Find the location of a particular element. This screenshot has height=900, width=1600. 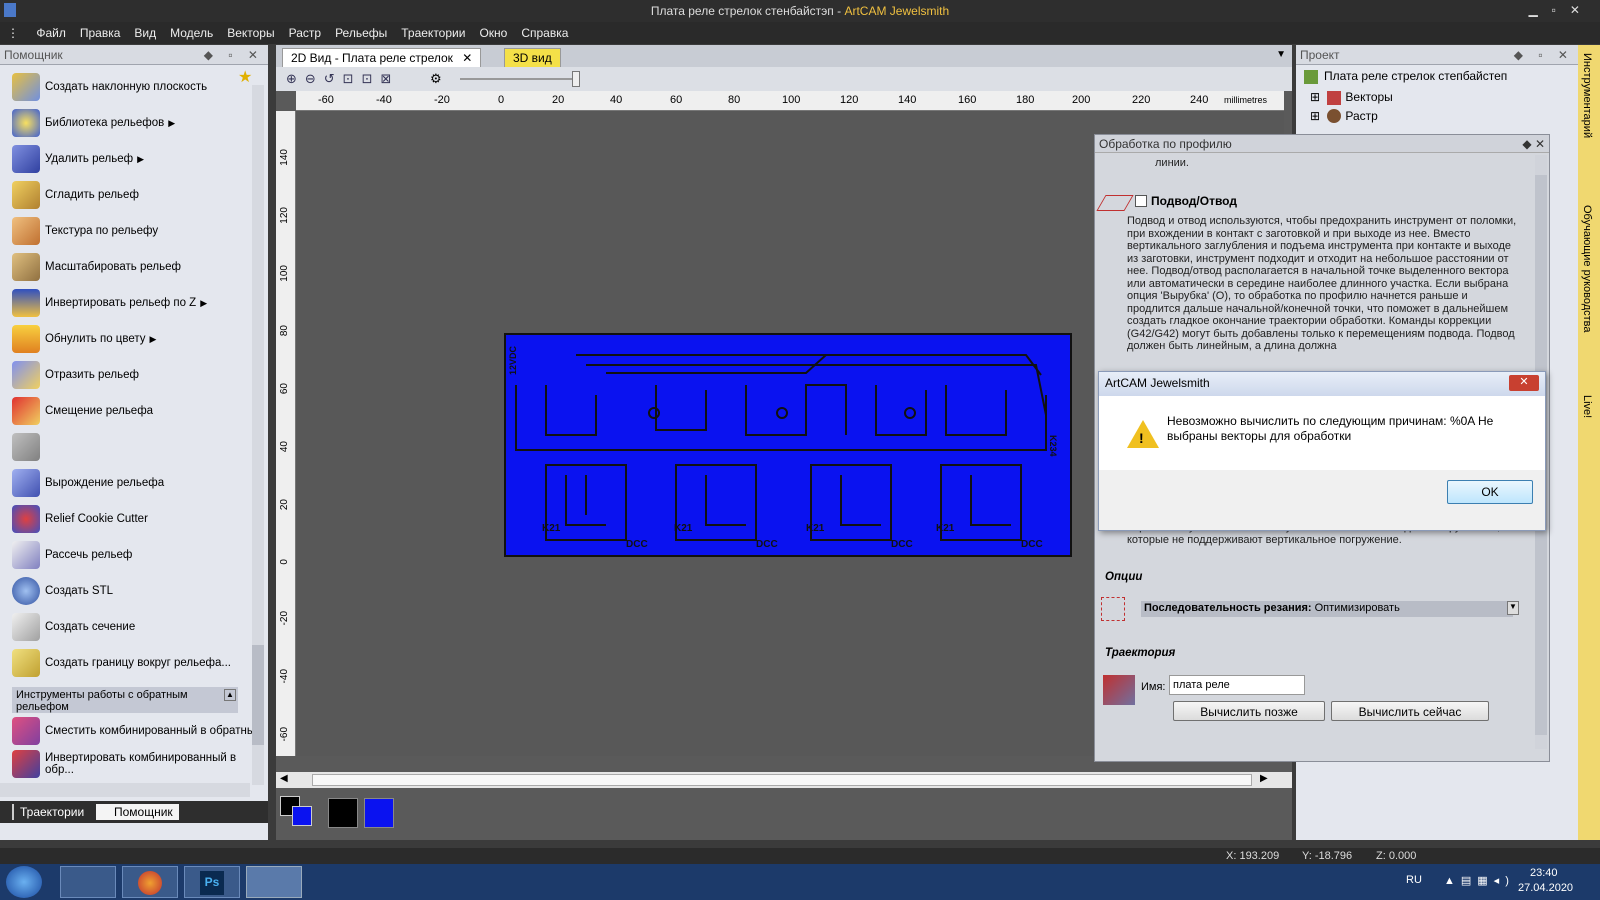

seq-dropdown-icon: ▼ is located at coordinates (1513, 608).